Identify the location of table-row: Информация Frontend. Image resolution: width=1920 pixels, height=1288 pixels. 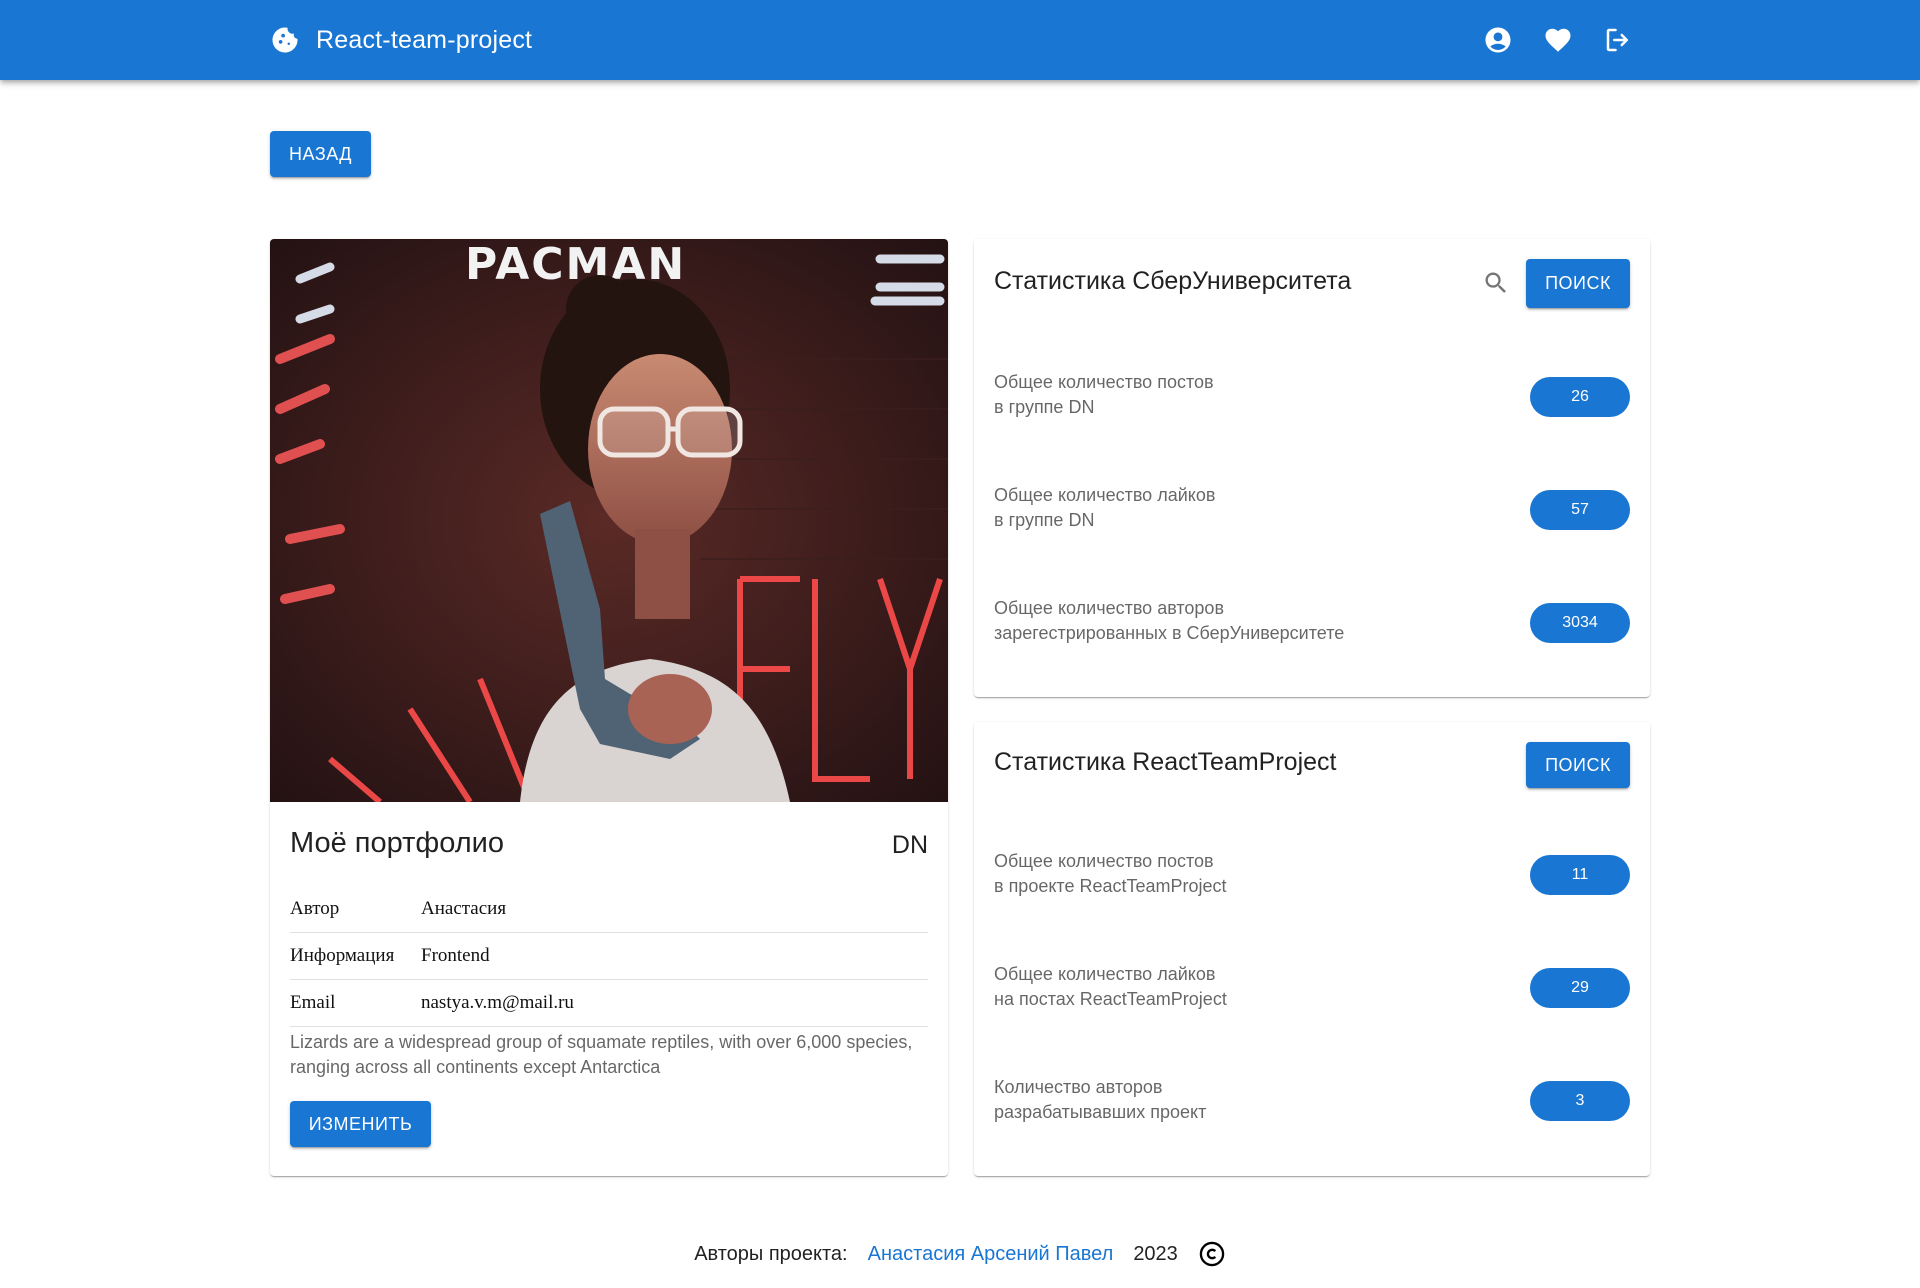
(609, 956).